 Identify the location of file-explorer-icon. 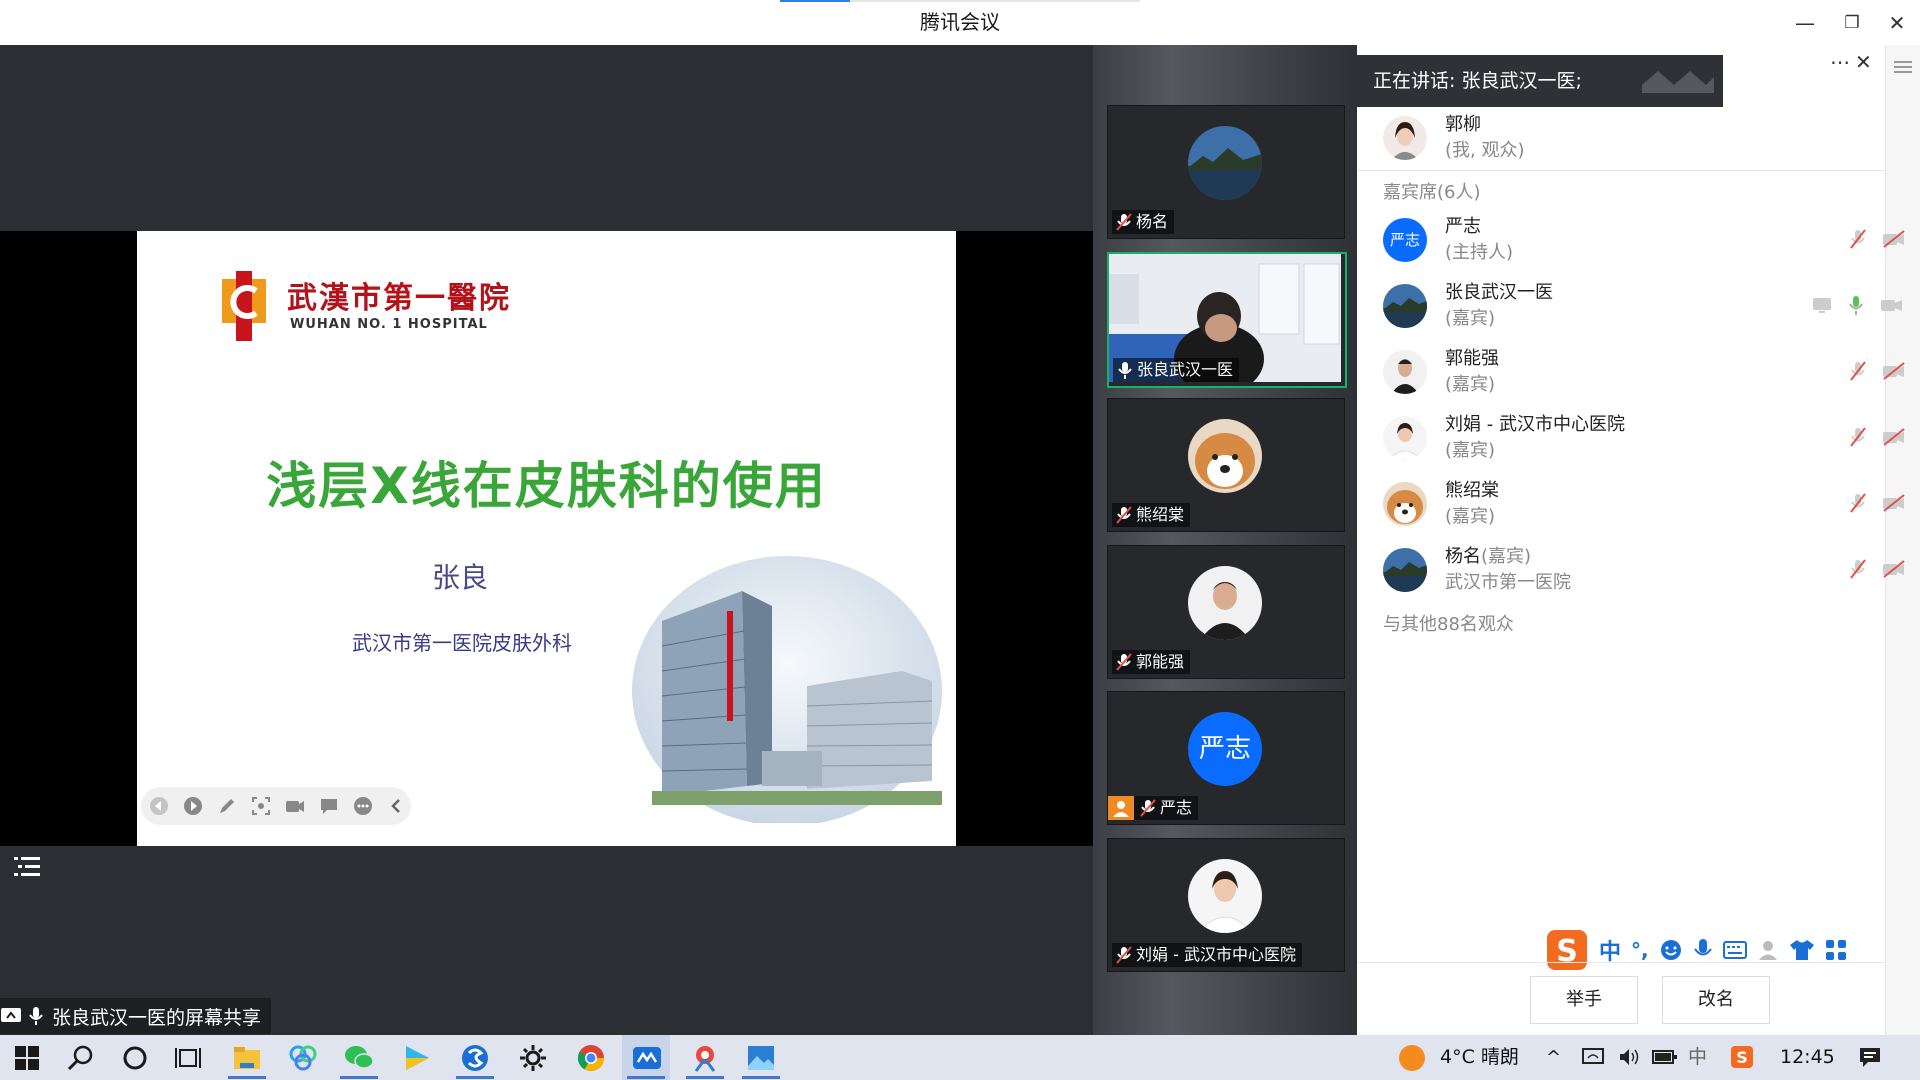
(247, 1058).